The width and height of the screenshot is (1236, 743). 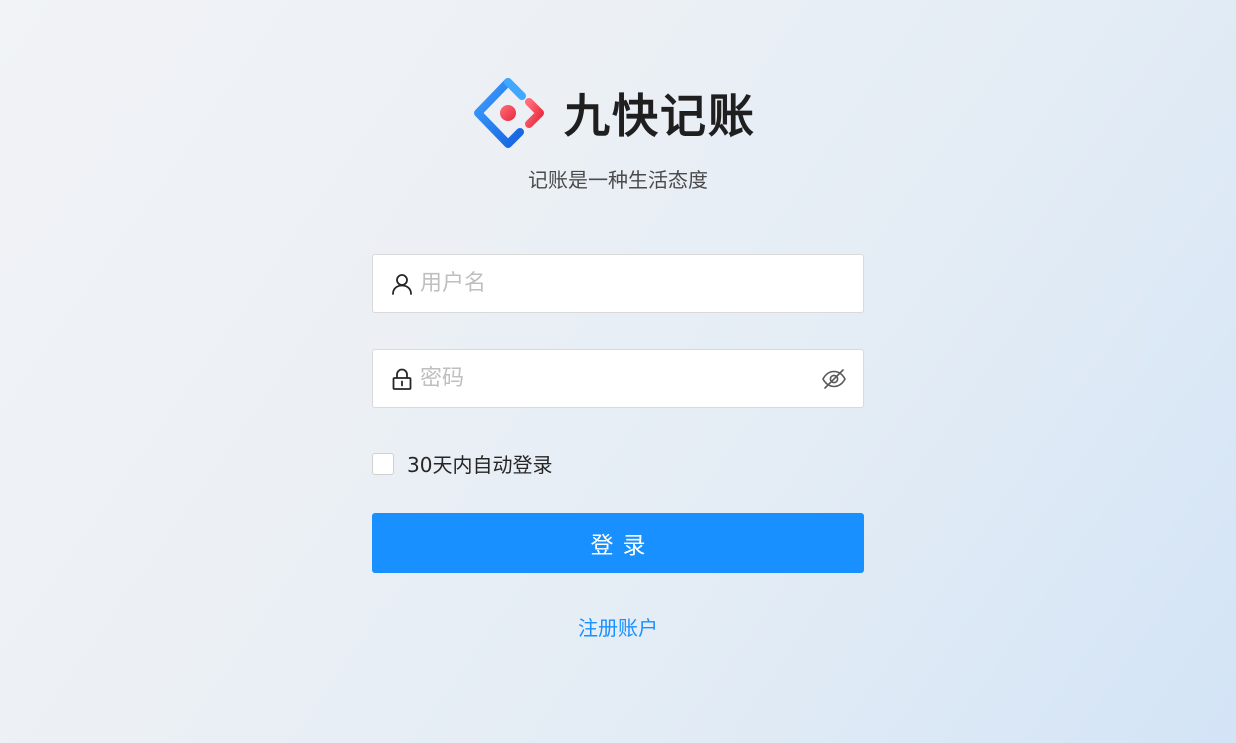 I want to click on remember-me: 30天内自动登录, so click(x=462, y=463).